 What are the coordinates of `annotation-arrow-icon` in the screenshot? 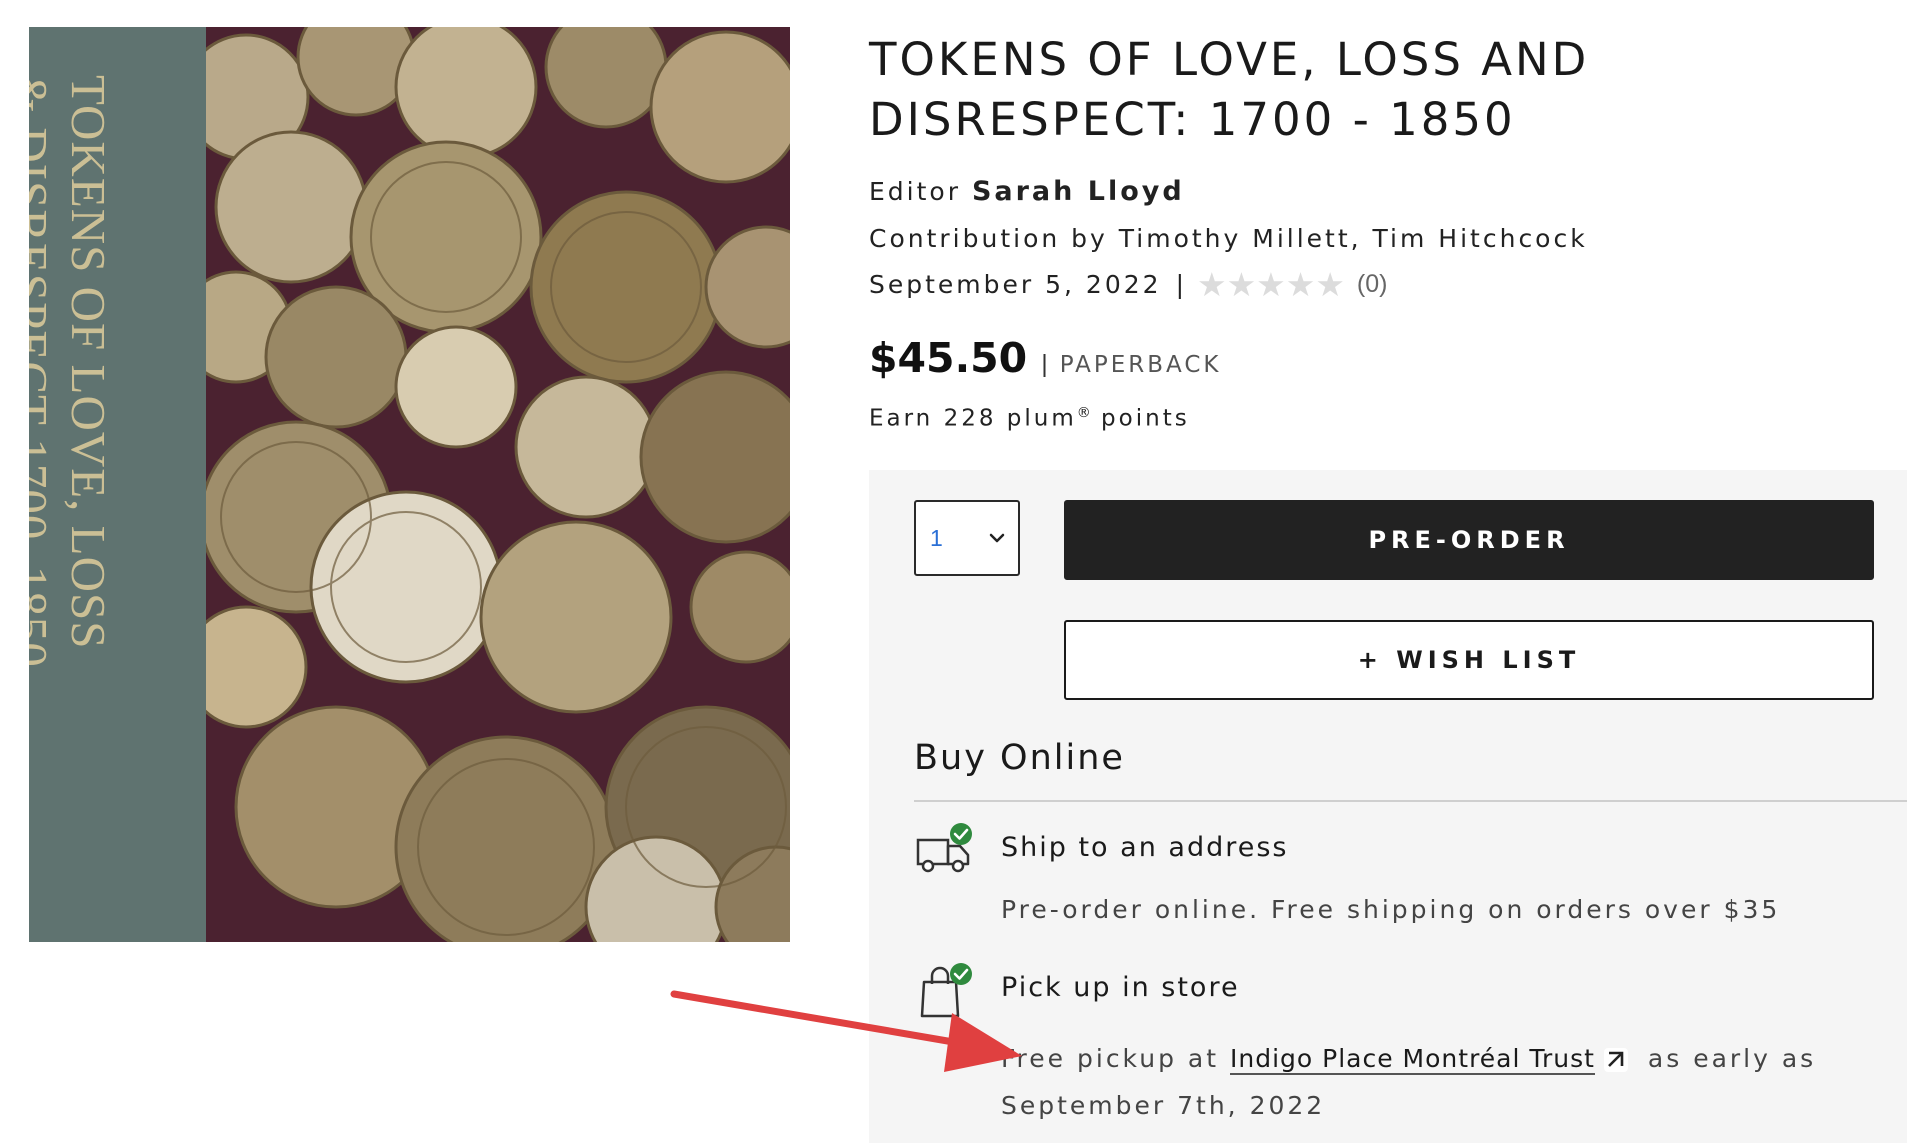 It's located at (846, 1031).